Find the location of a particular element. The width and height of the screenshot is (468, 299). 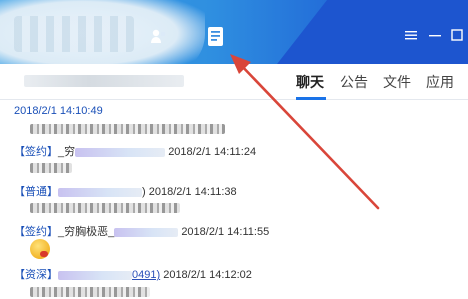

tab-announcement: 公告 is located at coordinates (354, 82).